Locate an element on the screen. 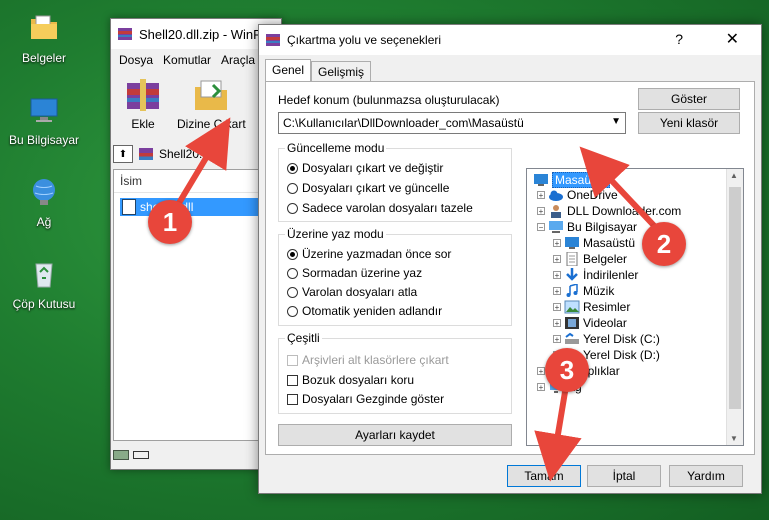 This screenshot has width=769, height=520. update-option-update: Dosyaları çıkart ve güncelle is located at coordinates (368, 188).